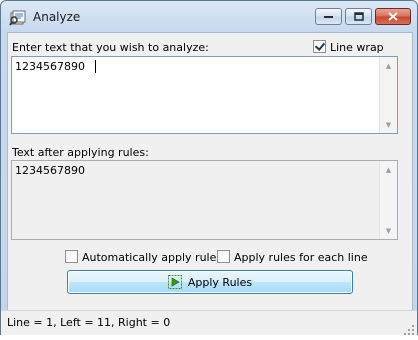 Image resolution: width=418 pixels, height=340 pixels. Describe the element at coordinates (388, 200) in the screenshot. I see `output-scrollbar: ▲ ▼` at that location.